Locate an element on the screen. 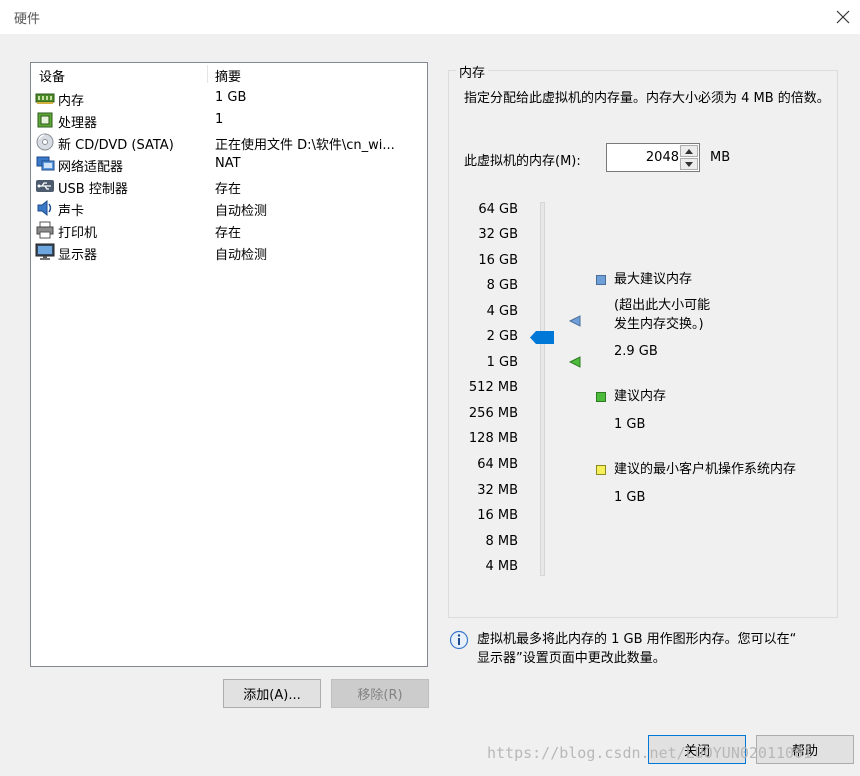 The height and width of the screenshot is (776, 860). chevron-up-icon is located at coordinates (689, 151).